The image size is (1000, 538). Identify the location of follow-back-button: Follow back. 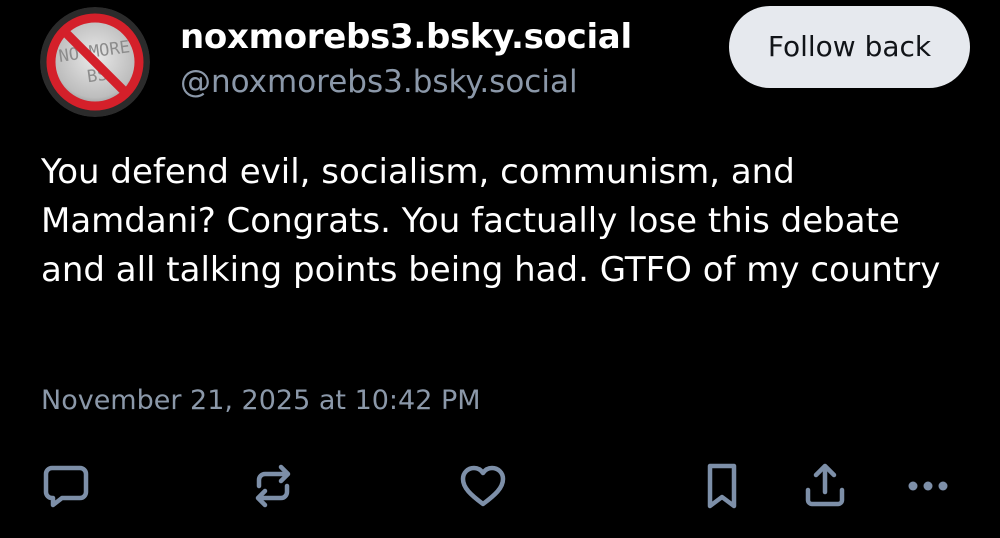
(849, 47).